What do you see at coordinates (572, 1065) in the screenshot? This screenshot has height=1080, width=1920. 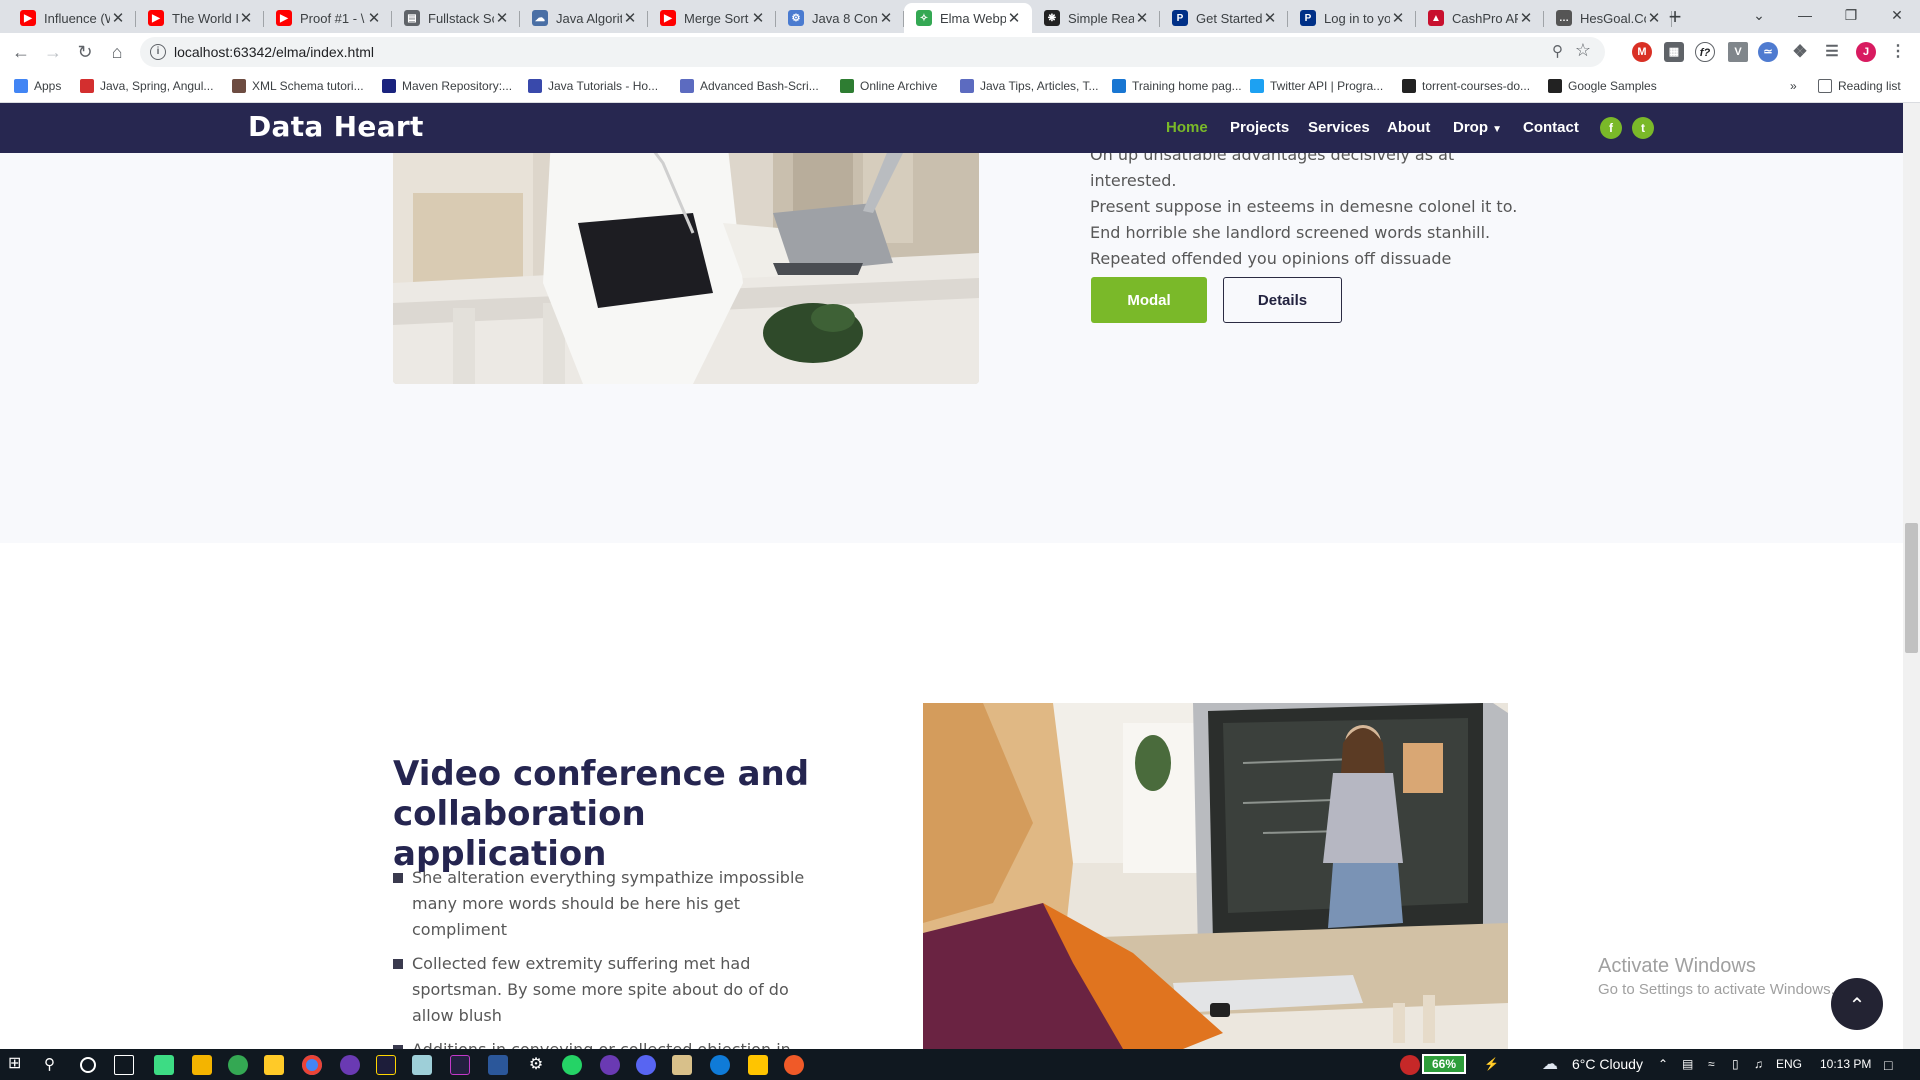 I see `whatsapp-icon` at bounding box center [572, 1065].